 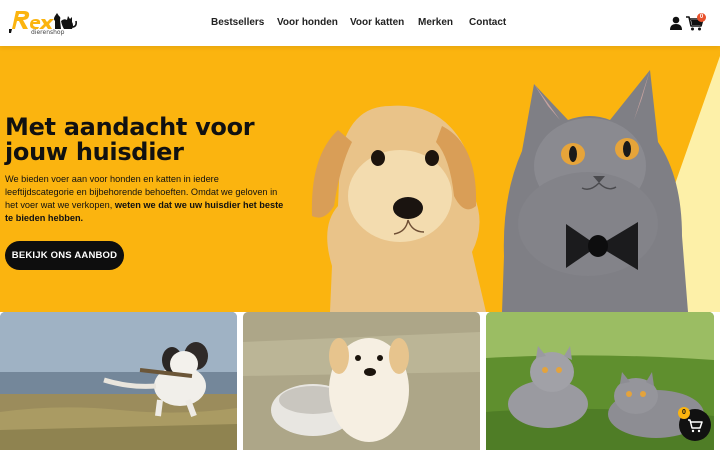 What do you see at coordinates (676, 23) in the screenshot?
I see `user-icon` at bounding box center [676, 23].